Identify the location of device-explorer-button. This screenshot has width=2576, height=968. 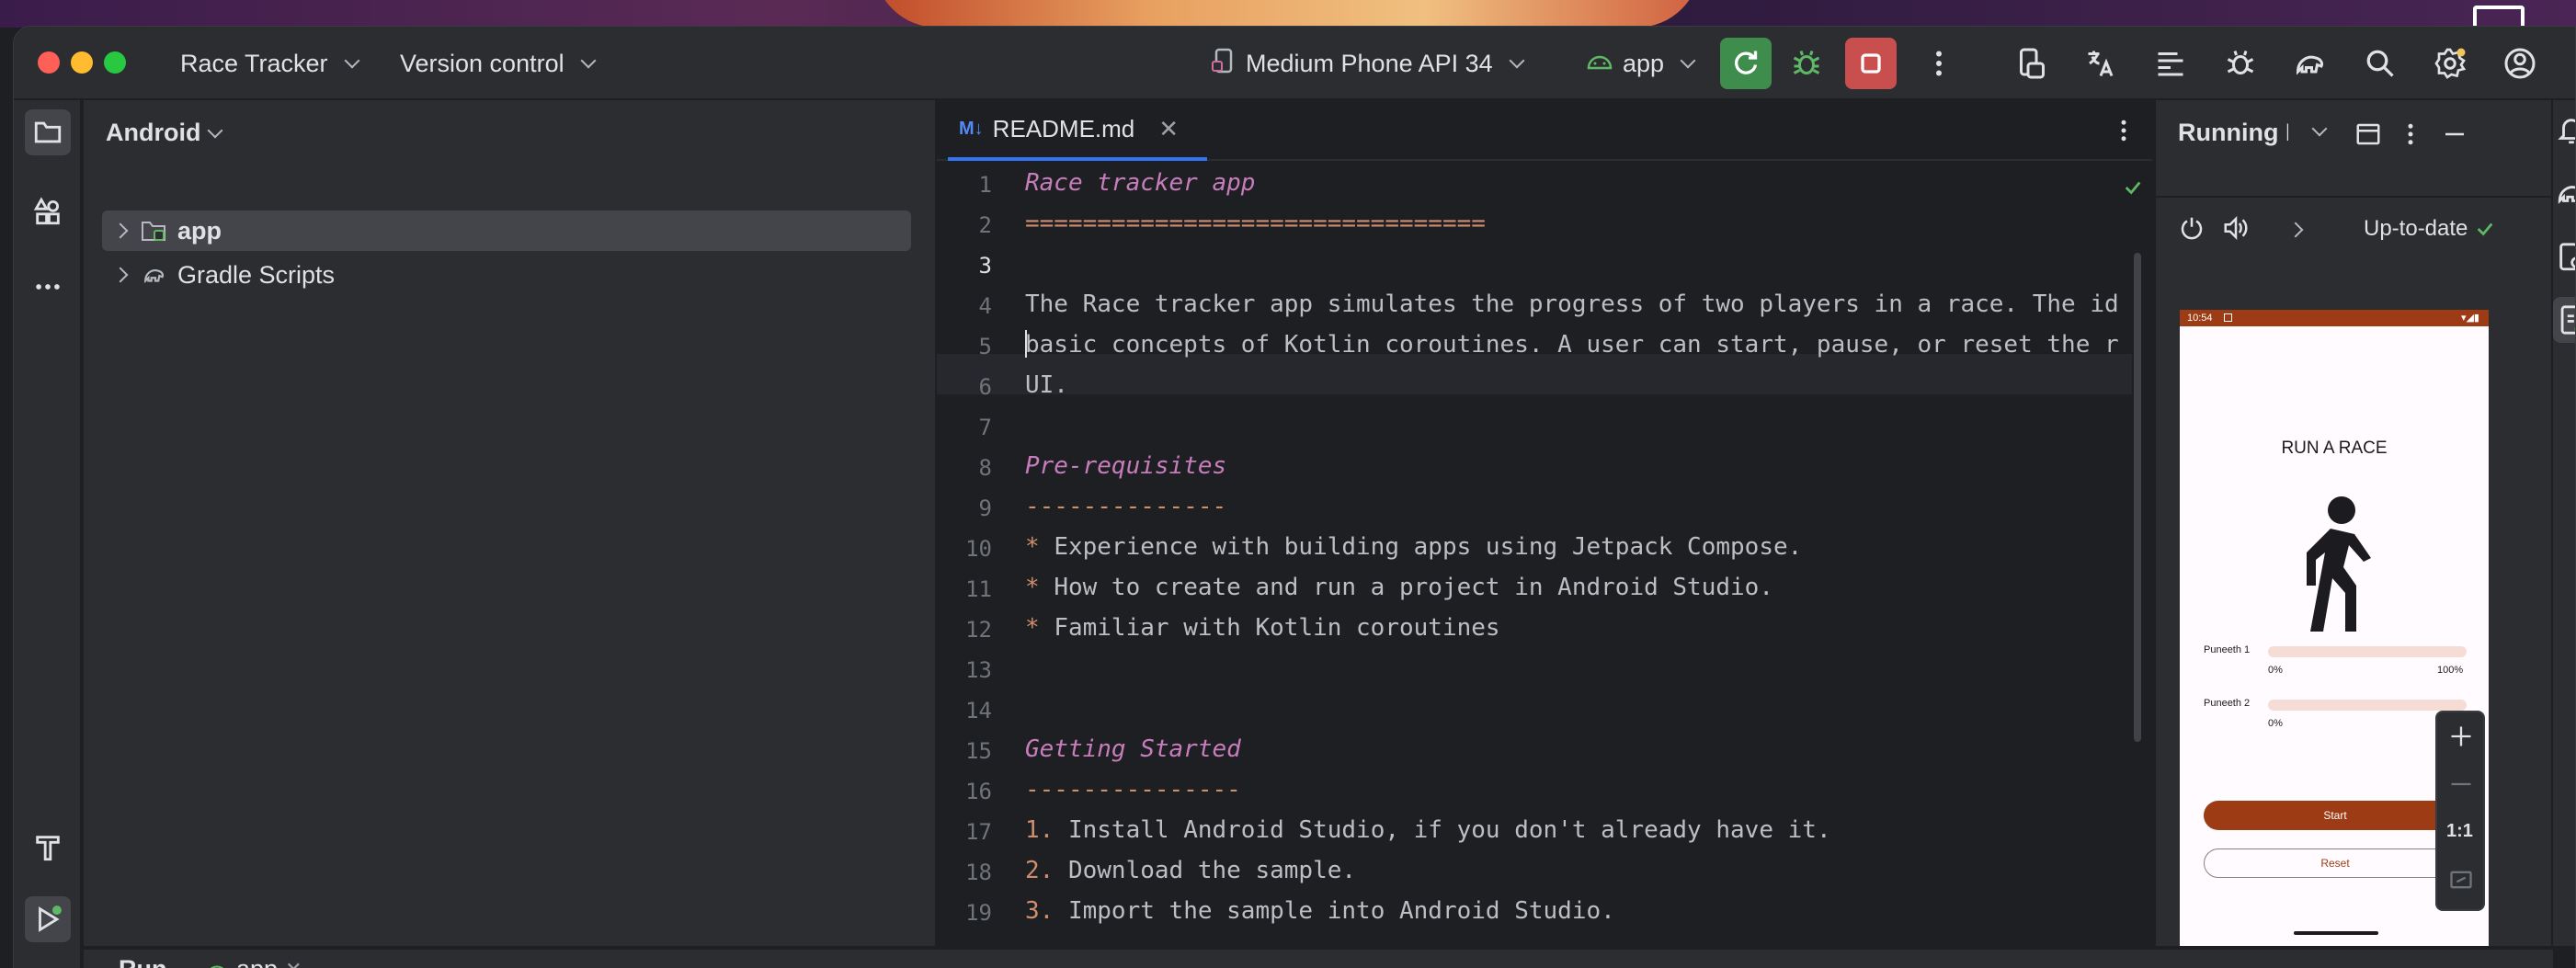
(2564, 257).